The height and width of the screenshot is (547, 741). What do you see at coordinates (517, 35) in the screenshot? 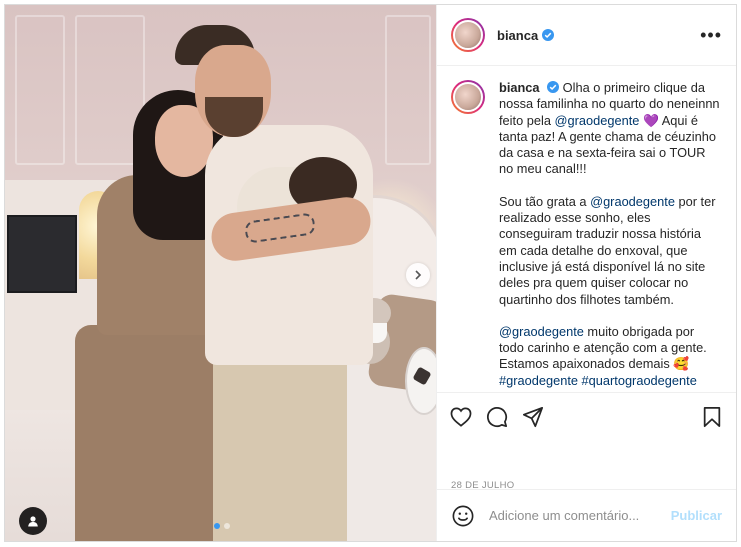
I see `username-link: bianca` at bounding box center [517, 35].